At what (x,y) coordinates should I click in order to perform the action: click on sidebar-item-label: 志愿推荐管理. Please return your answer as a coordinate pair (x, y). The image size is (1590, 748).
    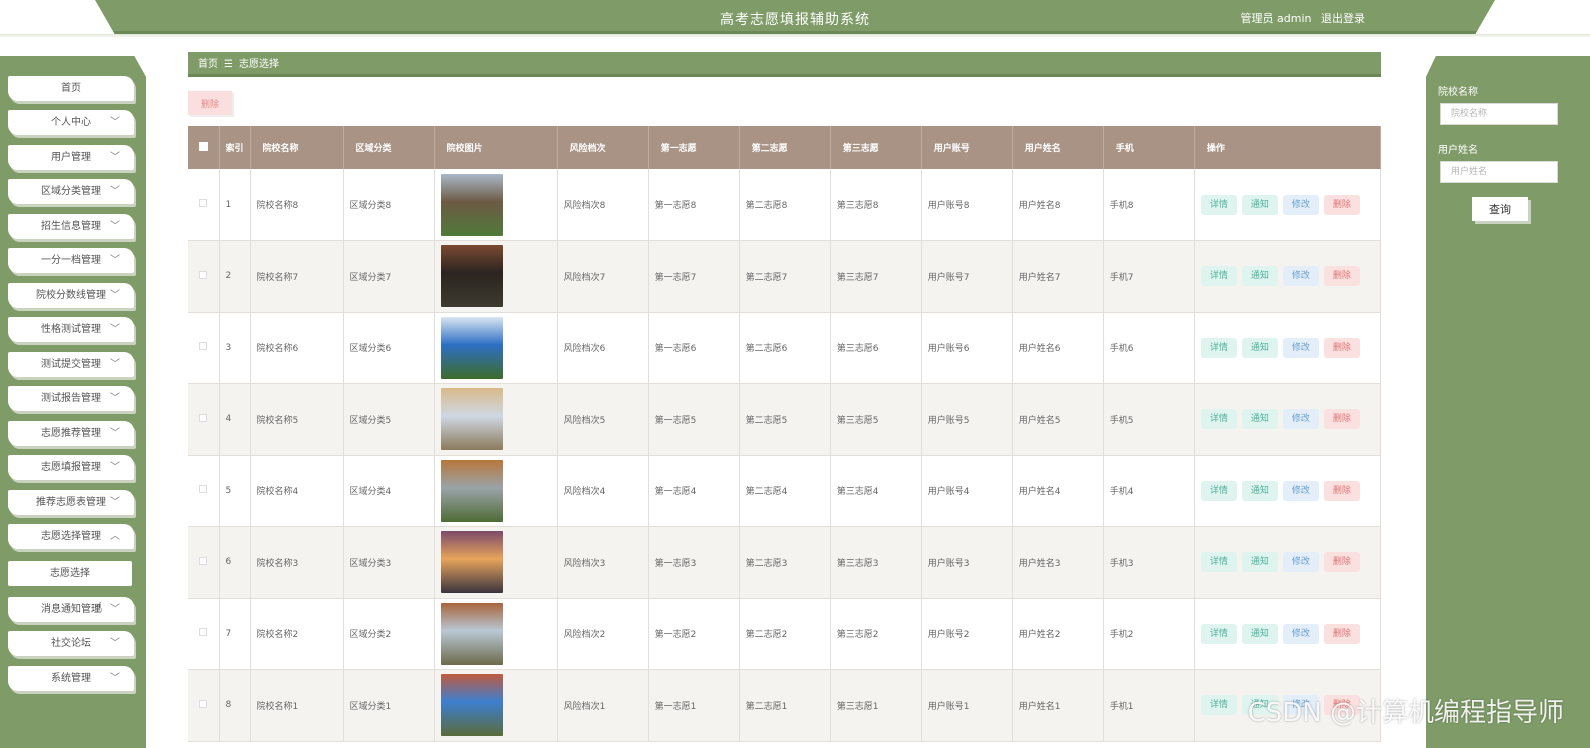
    Looking at the image, I should click on (71, 433).